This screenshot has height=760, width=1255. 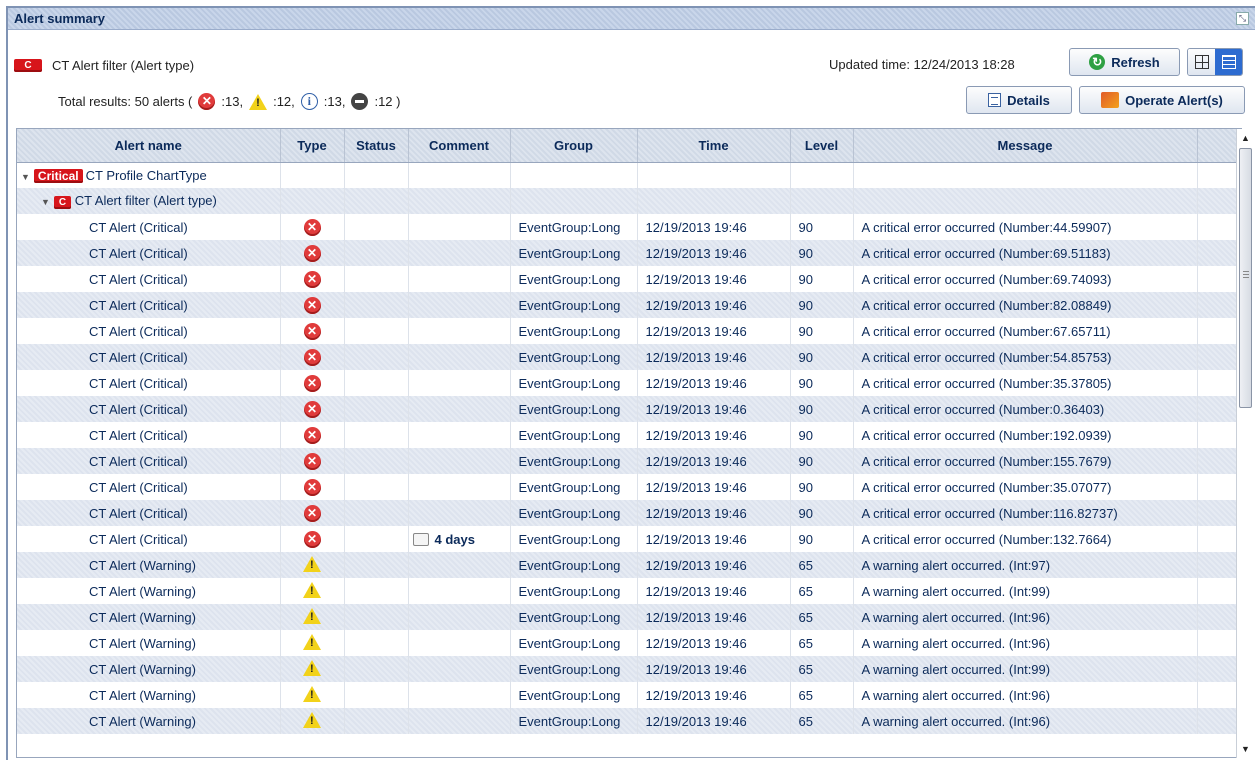 What do you see at coordinates (1025, 591) in the screenshot?
I see `message-cell: A warning alert occurred. (Int:99)` at bounding box center [1025, 591].